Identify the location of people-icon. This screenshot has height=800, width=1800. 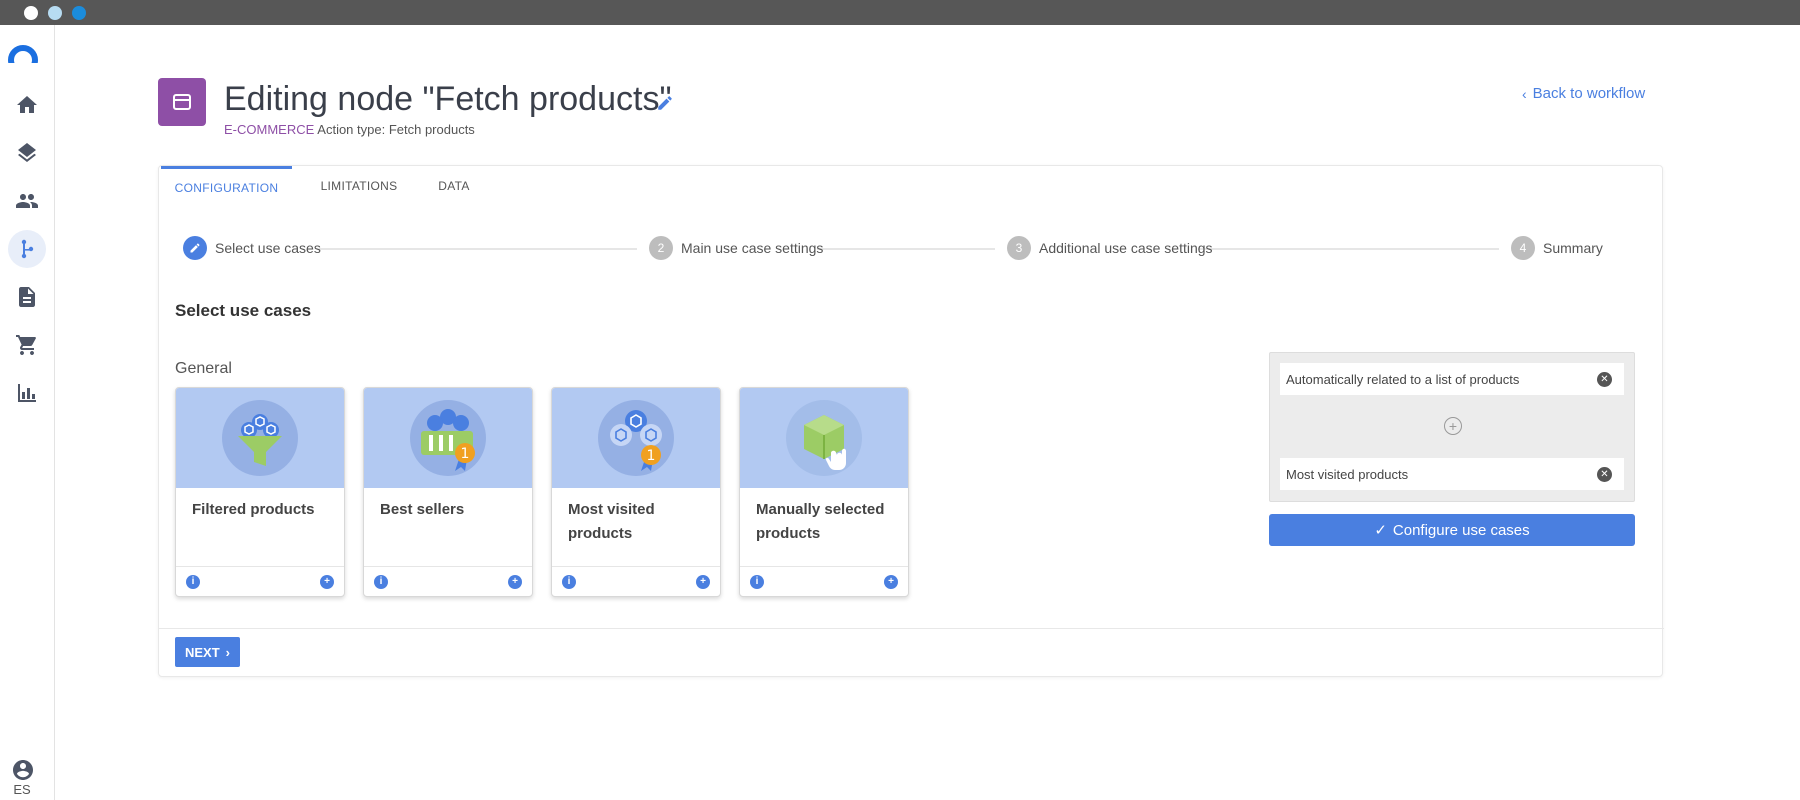
(27, 201).